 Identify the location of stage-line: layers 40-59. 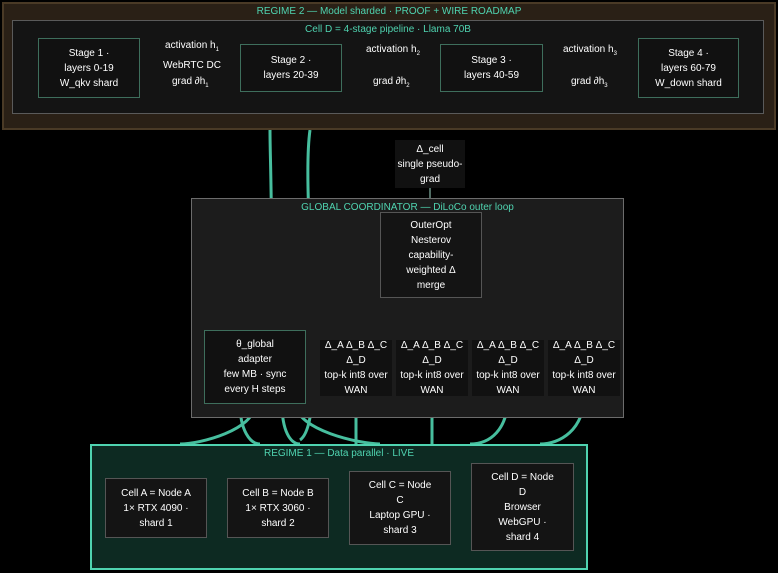
(491, 75).